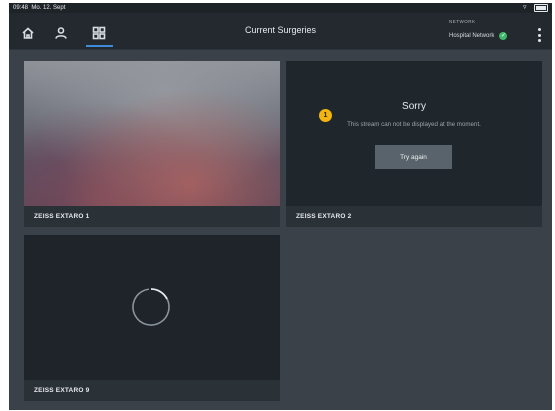 This screenshot has width=555, height=411. I want to click on loading-spinner-icon, so click(151, 307).